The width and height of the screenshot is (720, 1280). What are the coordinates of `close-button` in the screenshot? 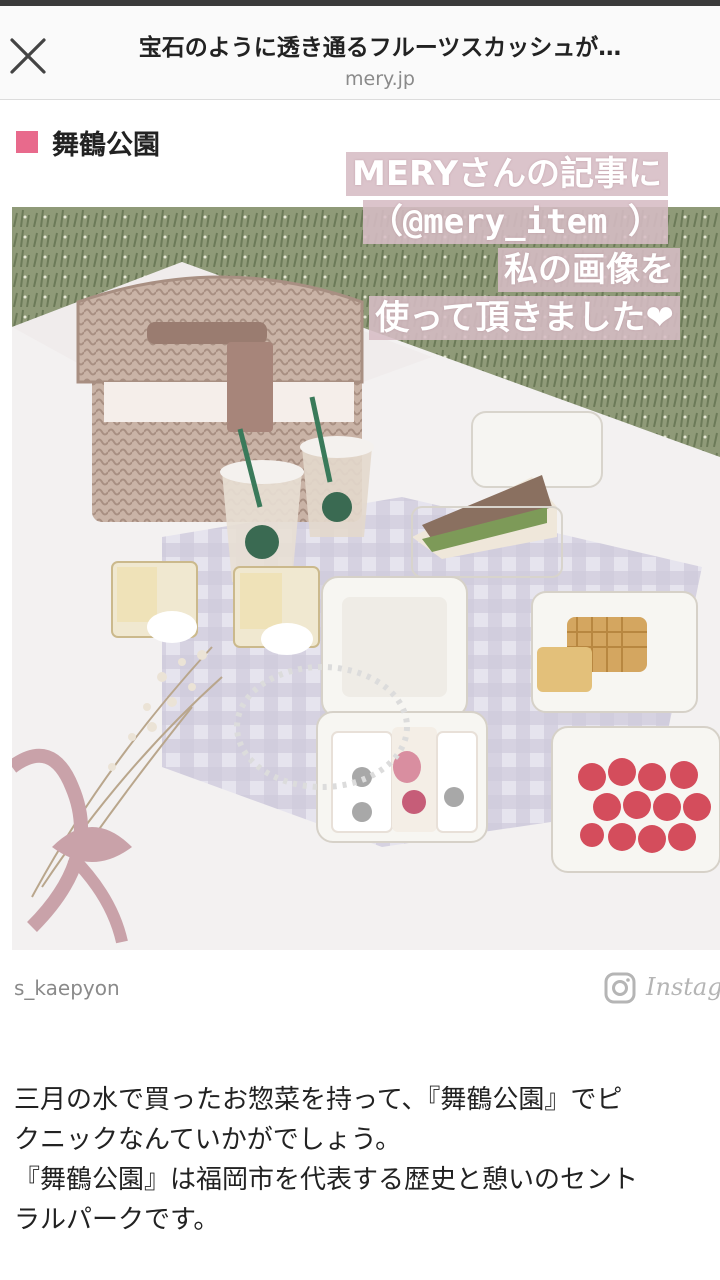 It's located at (28, 56).